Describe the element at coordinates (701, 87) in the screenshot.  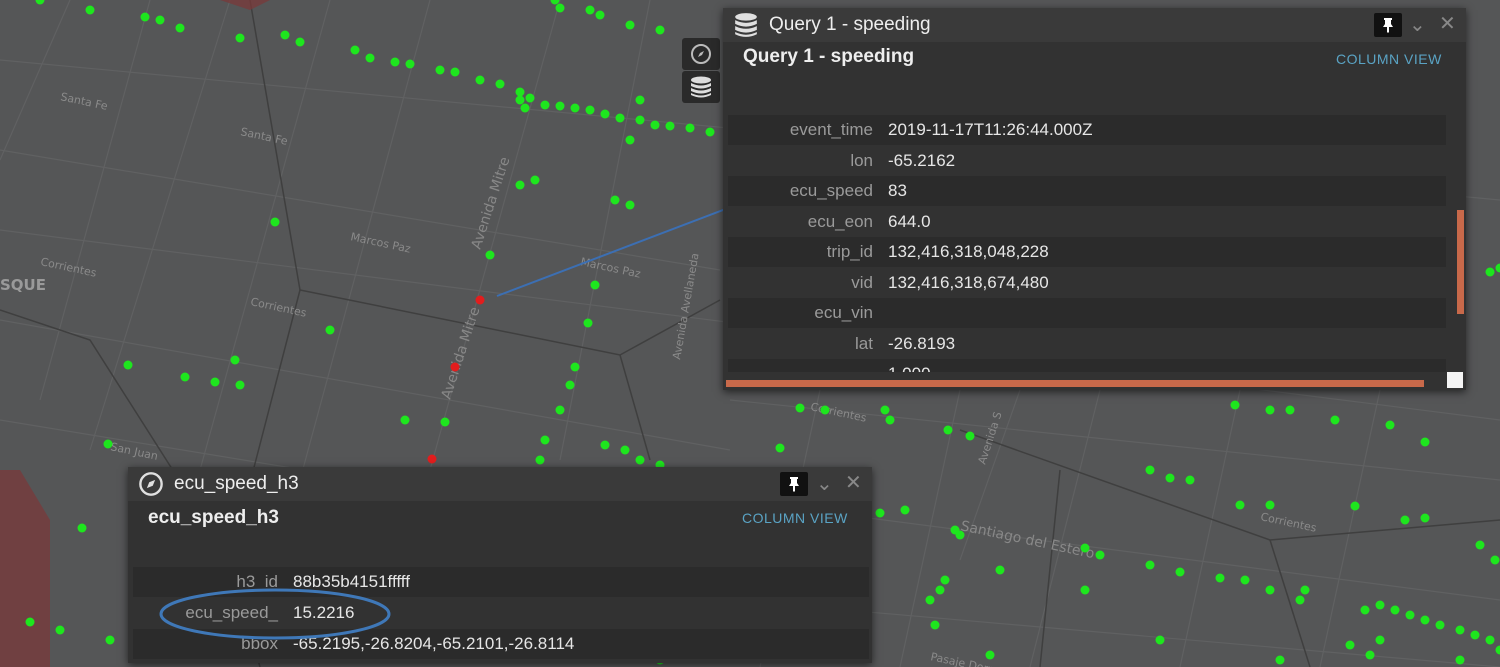
I see `database-button` at that location.